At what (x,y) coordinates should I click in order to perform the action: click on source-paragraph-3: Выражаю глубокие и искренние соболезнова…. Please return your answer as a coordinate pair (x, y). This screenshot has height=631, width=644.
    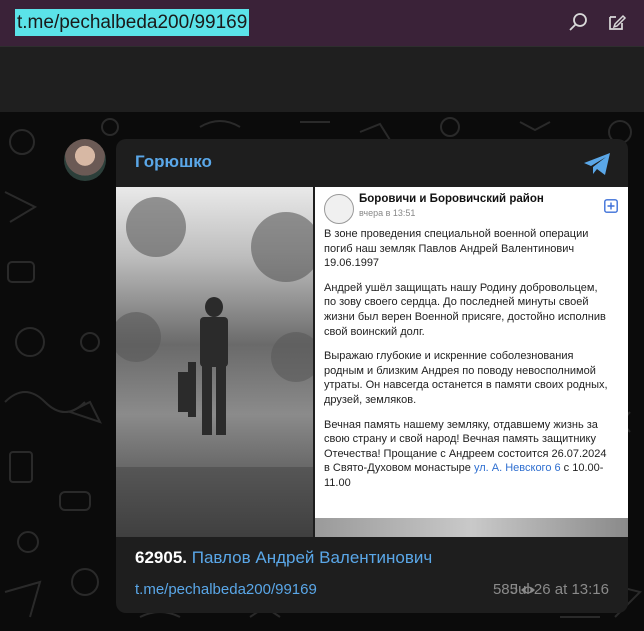
    Looking at the image, I should click on (466, 378).